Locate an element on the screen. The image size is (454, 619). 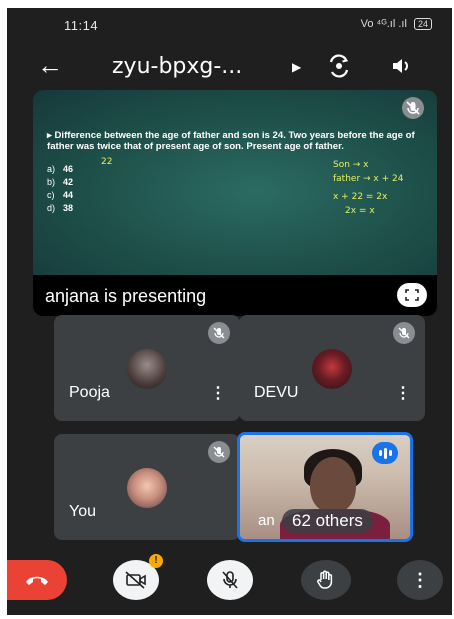
participant-tile-you: You is located at coordinates (147, 487).